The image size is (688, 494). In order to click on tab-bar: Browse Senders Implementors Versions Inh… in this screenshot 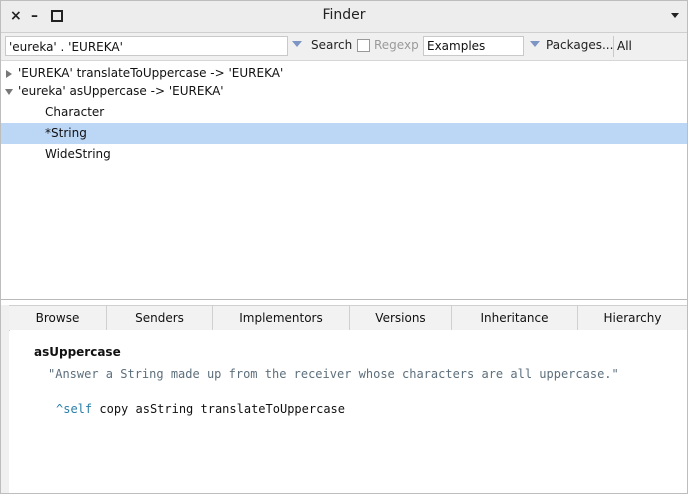, I will do `click(348, 318)`.